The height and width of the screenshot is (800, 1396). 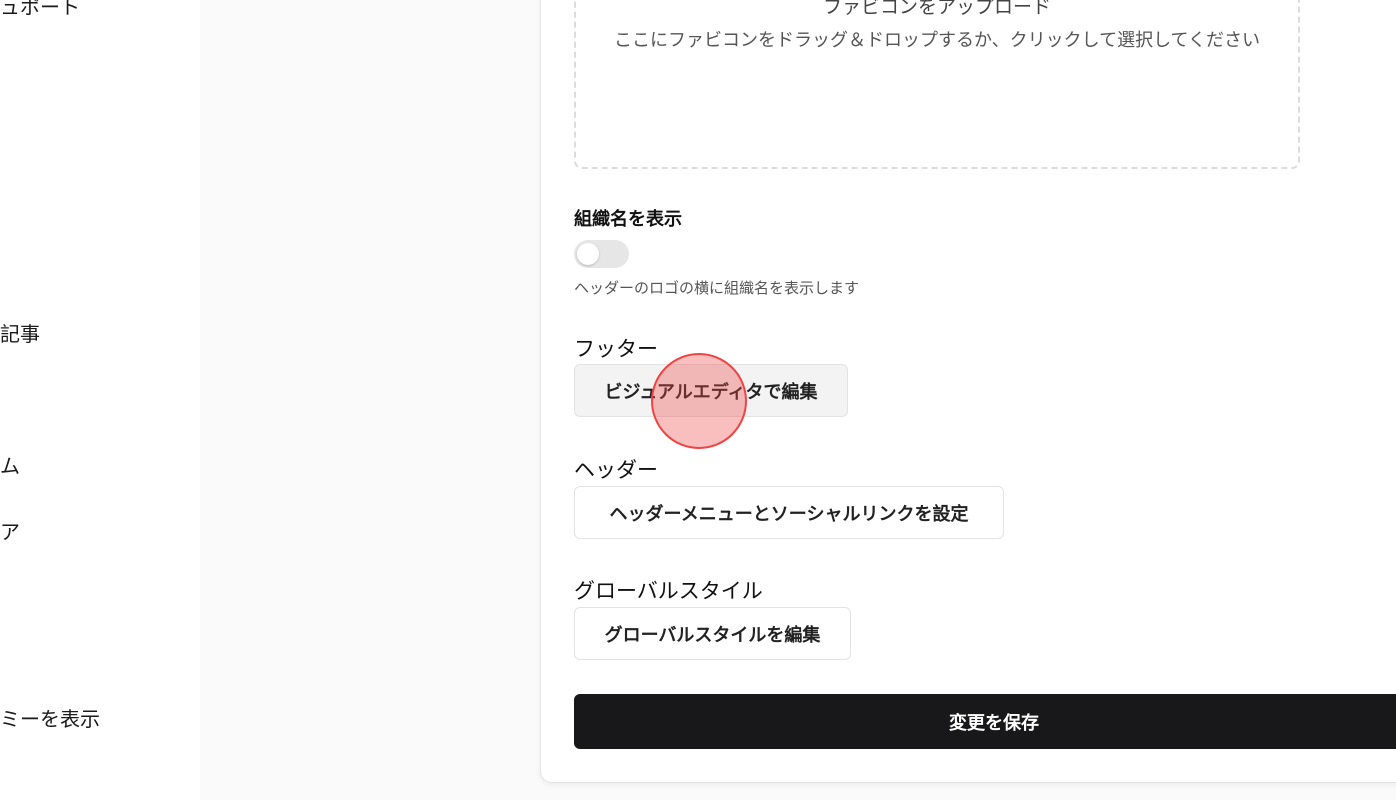 I want to click on header-menu-settings-button: ヘッダーメニューとソーシャルリンクを設定, so click(x=789, y=512).